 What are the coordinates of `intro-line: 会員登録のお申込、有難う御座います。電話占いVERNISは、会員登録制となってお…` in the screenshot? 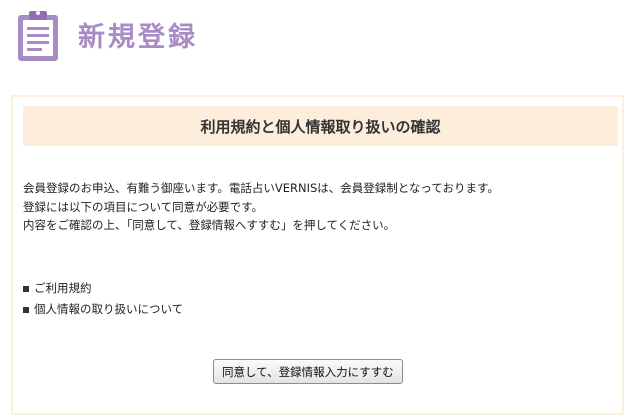 It's located at (261, 188).